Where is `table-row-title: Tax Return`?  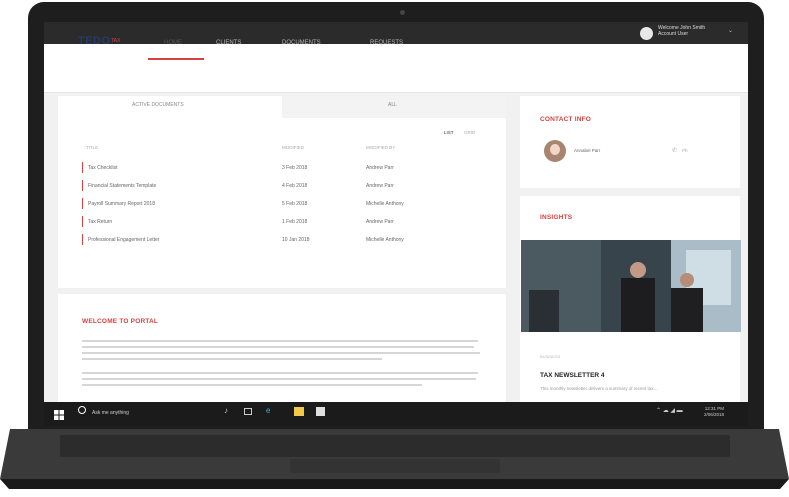 table-row-title: Tax Return is located at coordinates (100, 222).